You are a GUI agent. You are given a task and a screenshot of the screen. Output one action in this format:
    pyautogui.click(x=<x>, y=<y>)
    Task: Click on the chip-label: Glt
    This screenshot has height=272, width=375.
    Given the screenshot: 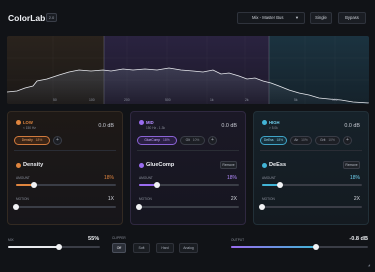 What is the action you would take?
    pyautogui.click(x=187, y=140)
    